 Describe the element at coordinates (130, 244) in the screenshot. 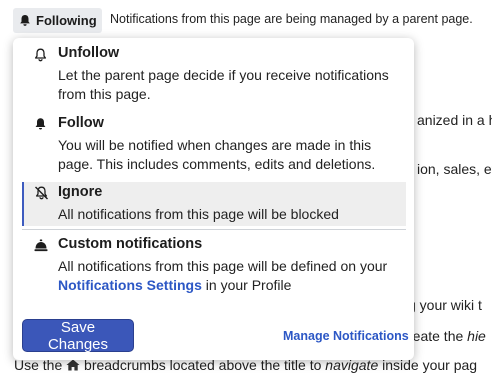

I see `option-title: Custom notifications` at that location.